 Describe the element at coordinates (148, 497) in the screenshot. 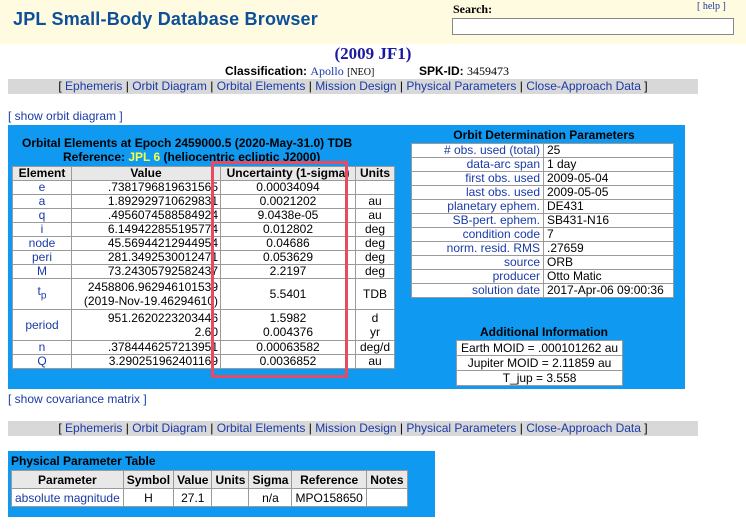

I see `pp-symbol: H` at that location.